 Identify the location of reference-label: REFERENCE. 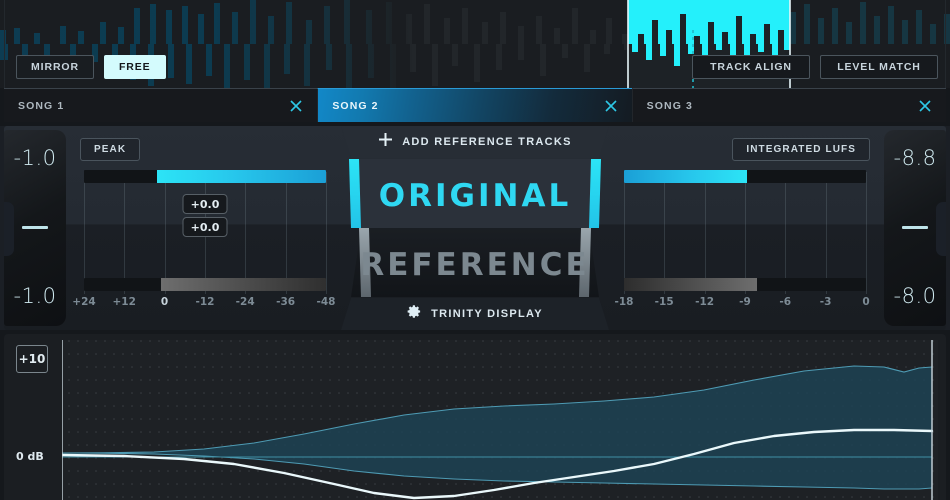
(475, 265).